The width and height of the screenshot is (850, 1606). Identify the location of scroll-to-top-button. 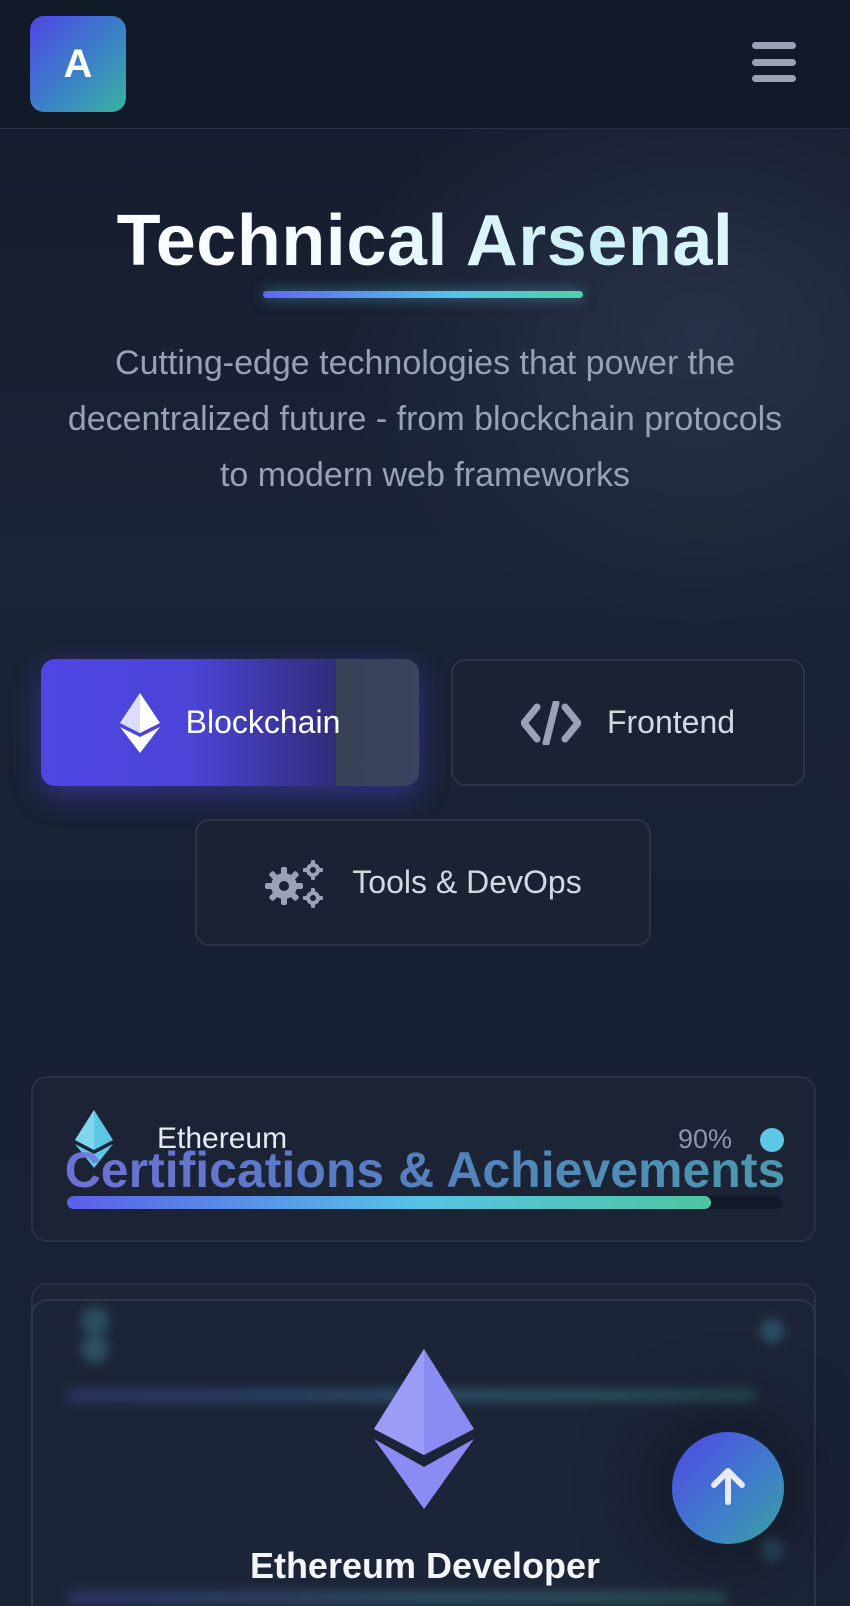
(728, 1488).